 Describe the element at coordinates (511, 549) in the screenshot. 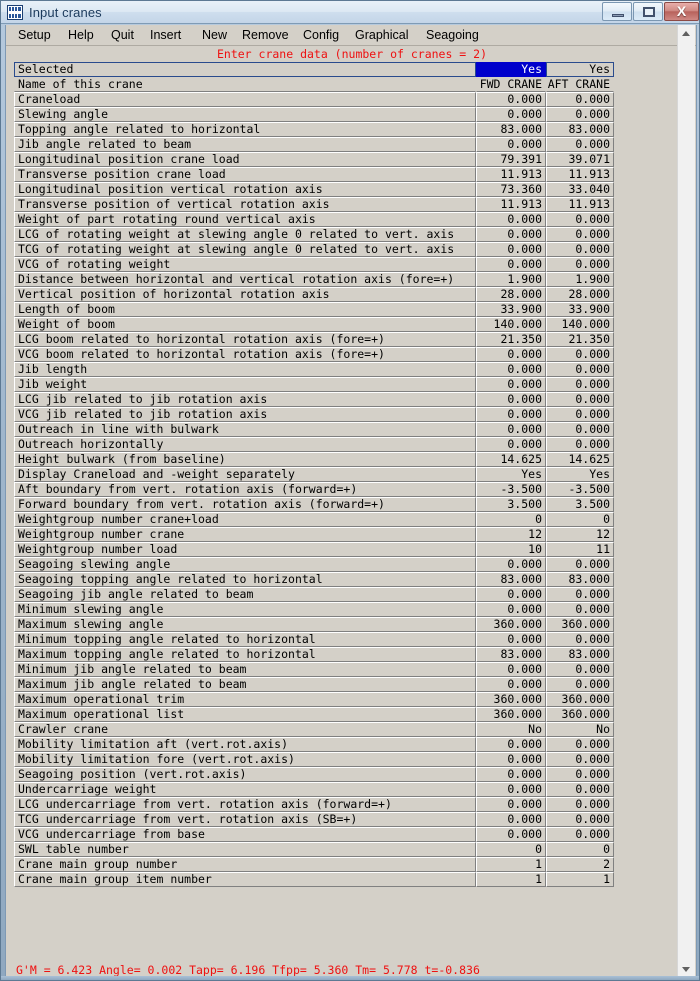

I see `cell-fwd-crane: 10` at that location.